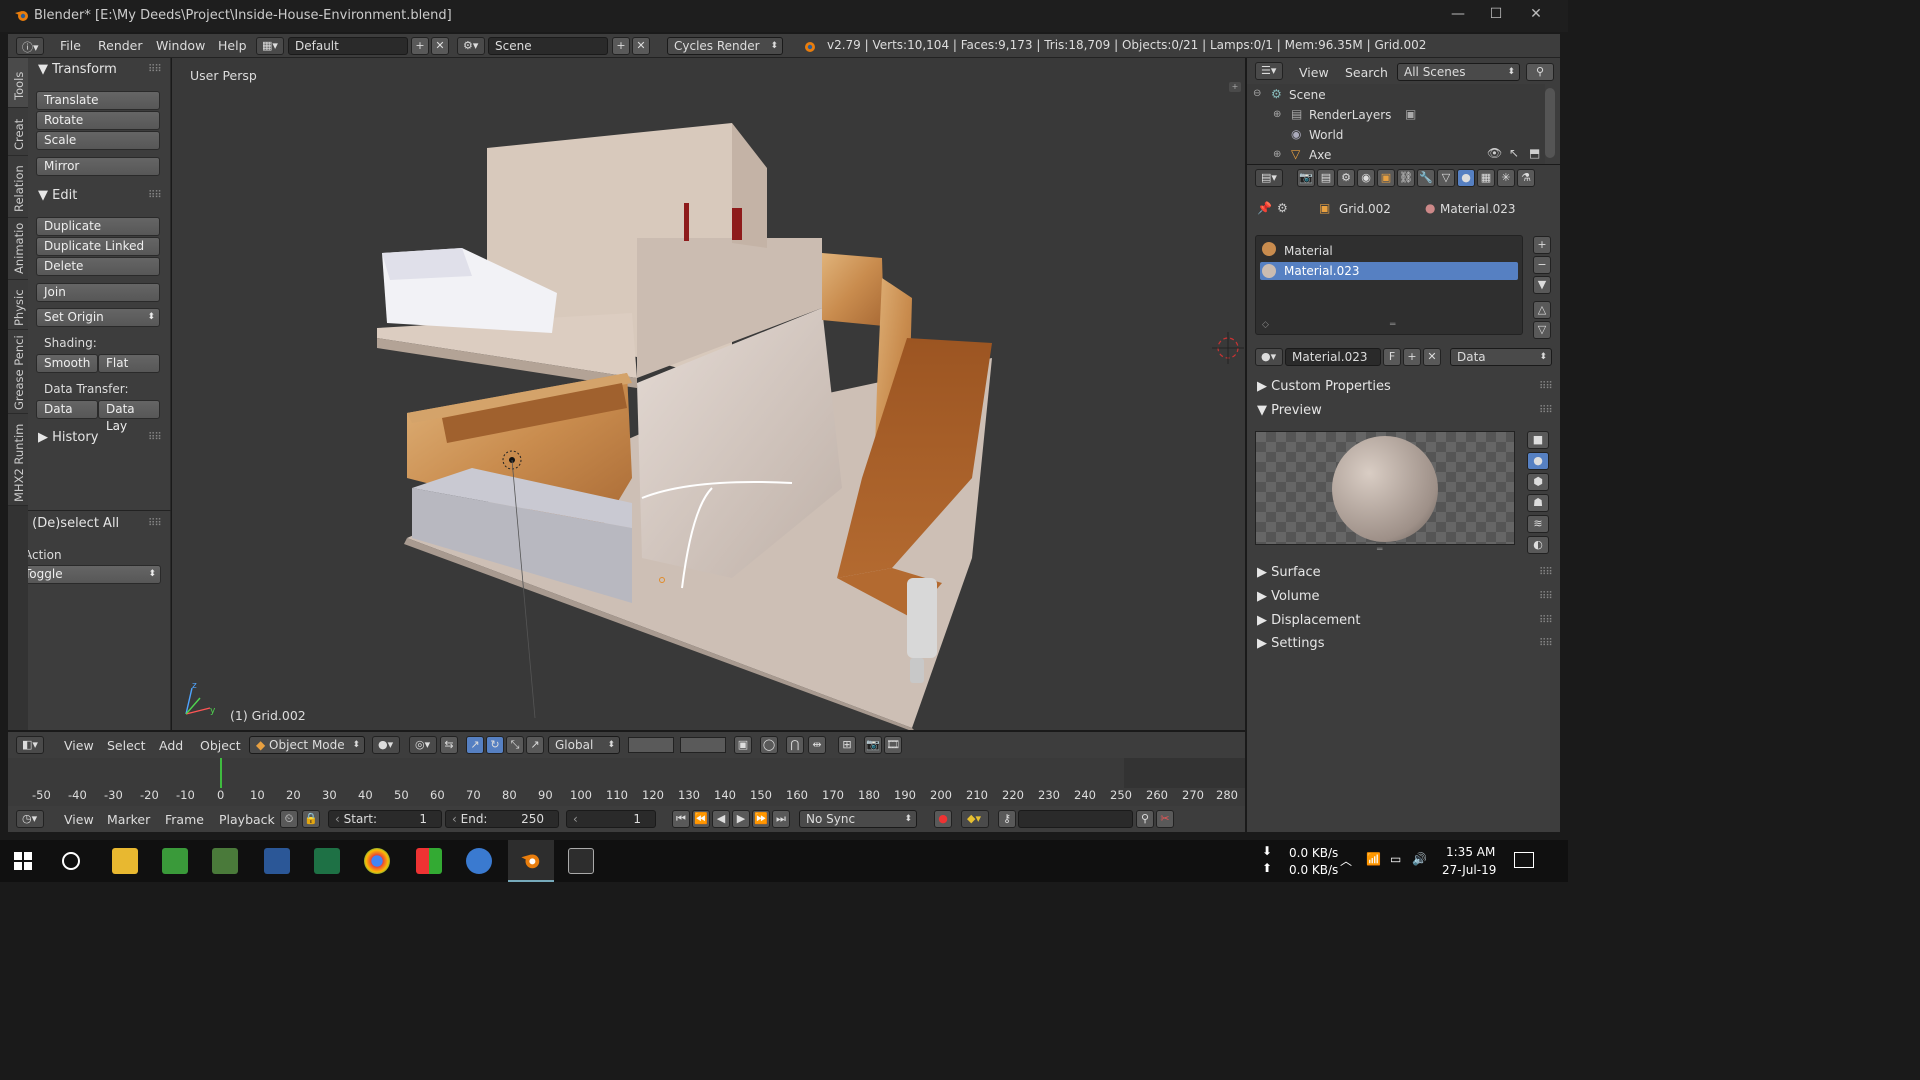  Describe the element at coordinates (1265, 325) in the screenshot. I see `slot-grip-icon: ◇` at that location.